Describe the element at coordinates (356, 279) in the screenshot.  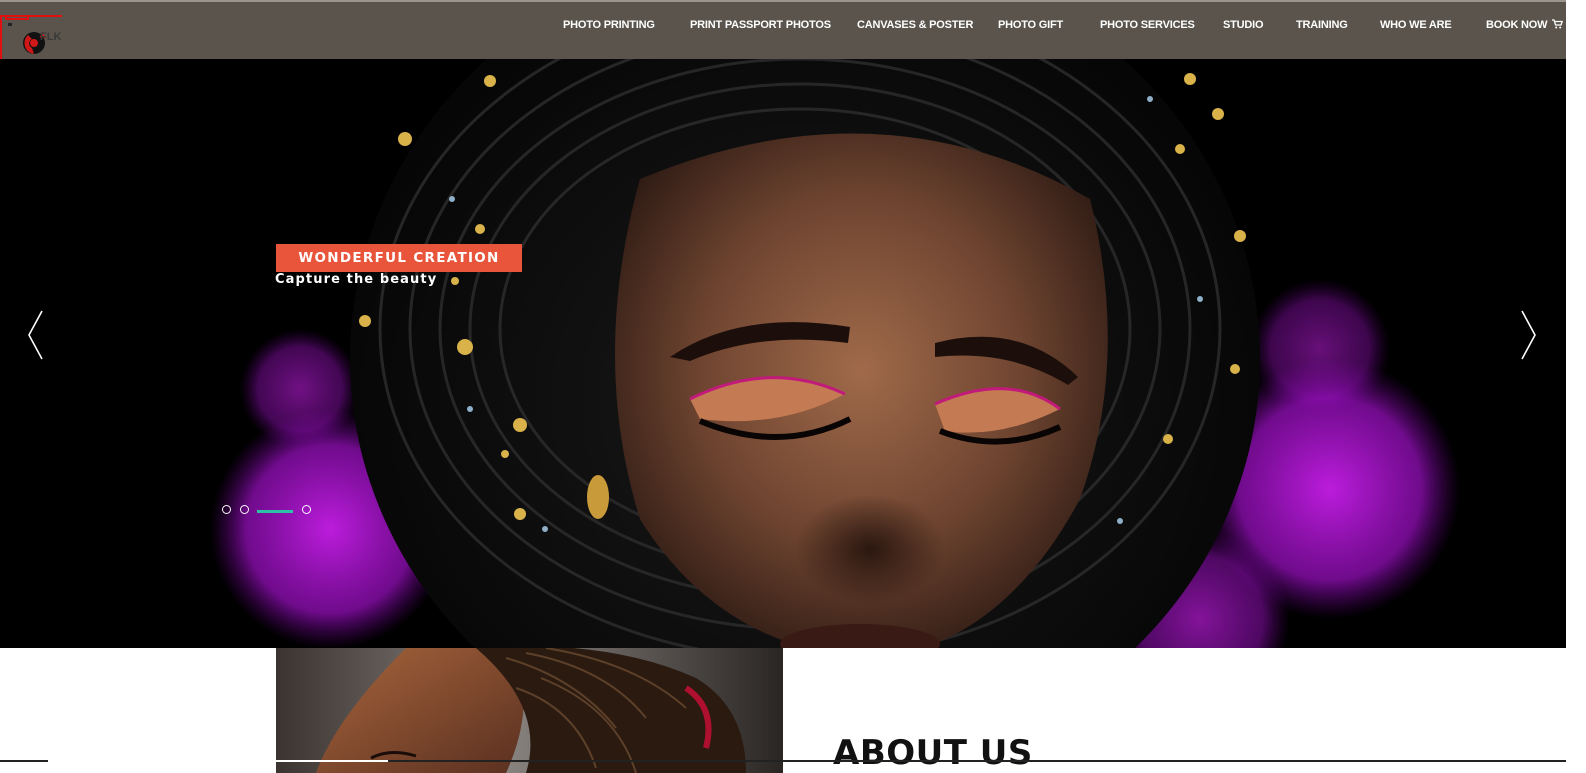
I see `hero-caption: Capture the beauty` at that location.